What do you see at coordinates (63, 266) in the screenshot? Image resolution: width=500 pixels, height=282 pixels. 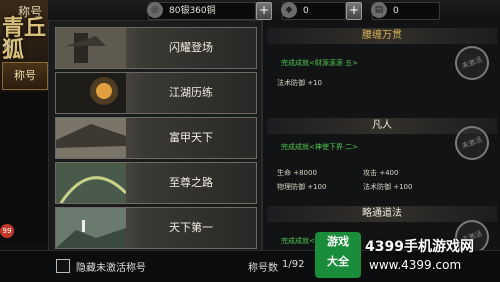 I see `hide-inactive-checkbox` at bounding box center [63, 266].